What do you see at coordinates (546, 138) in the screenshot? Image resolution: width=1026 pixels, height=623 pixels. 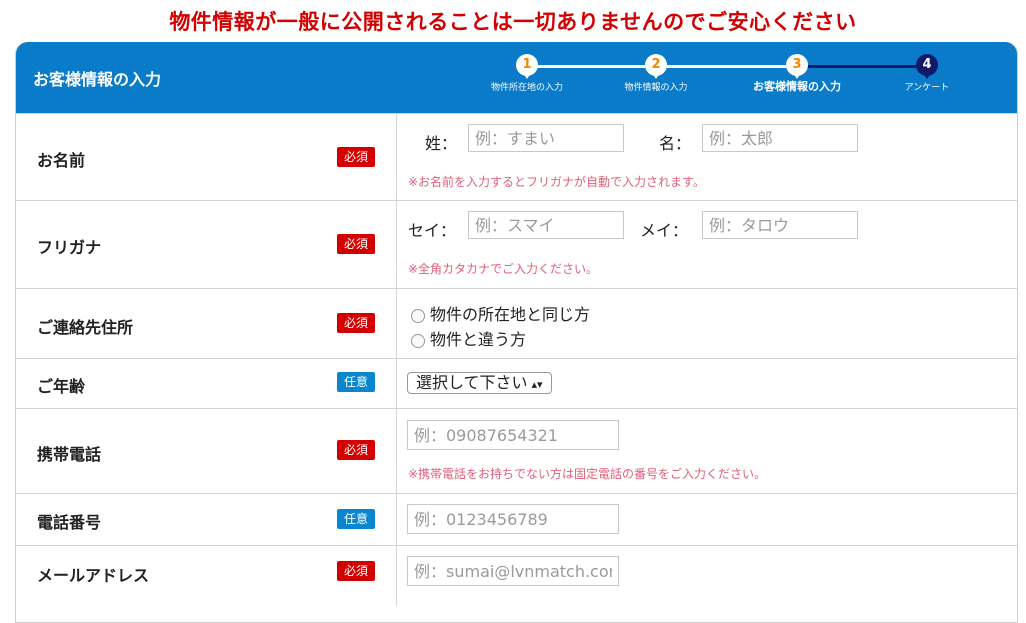 I see `last-name-input` at bounding box center [546, 138].